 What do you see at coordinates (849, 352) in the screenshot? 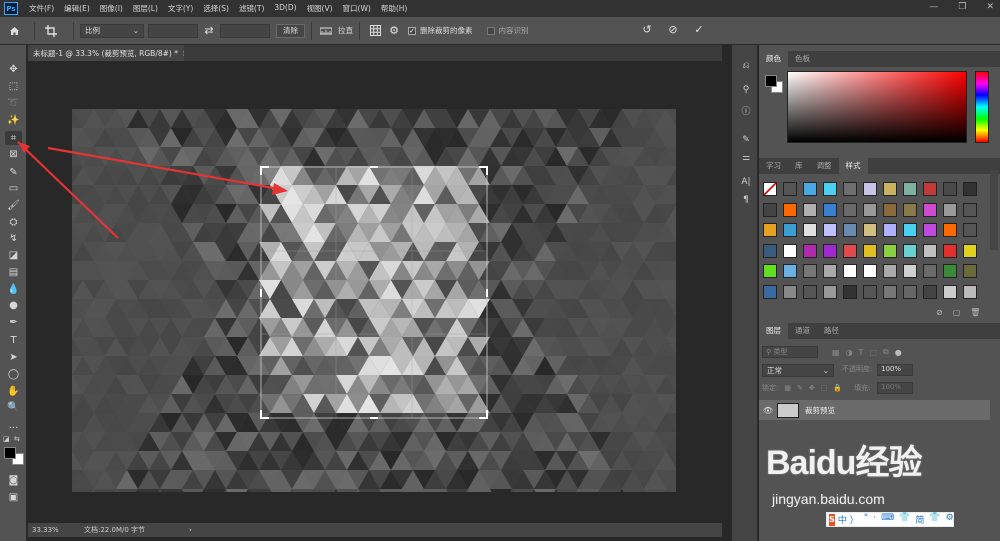
I see `filter-adjustment-icon: ◑` at bounding box center [849, 352].